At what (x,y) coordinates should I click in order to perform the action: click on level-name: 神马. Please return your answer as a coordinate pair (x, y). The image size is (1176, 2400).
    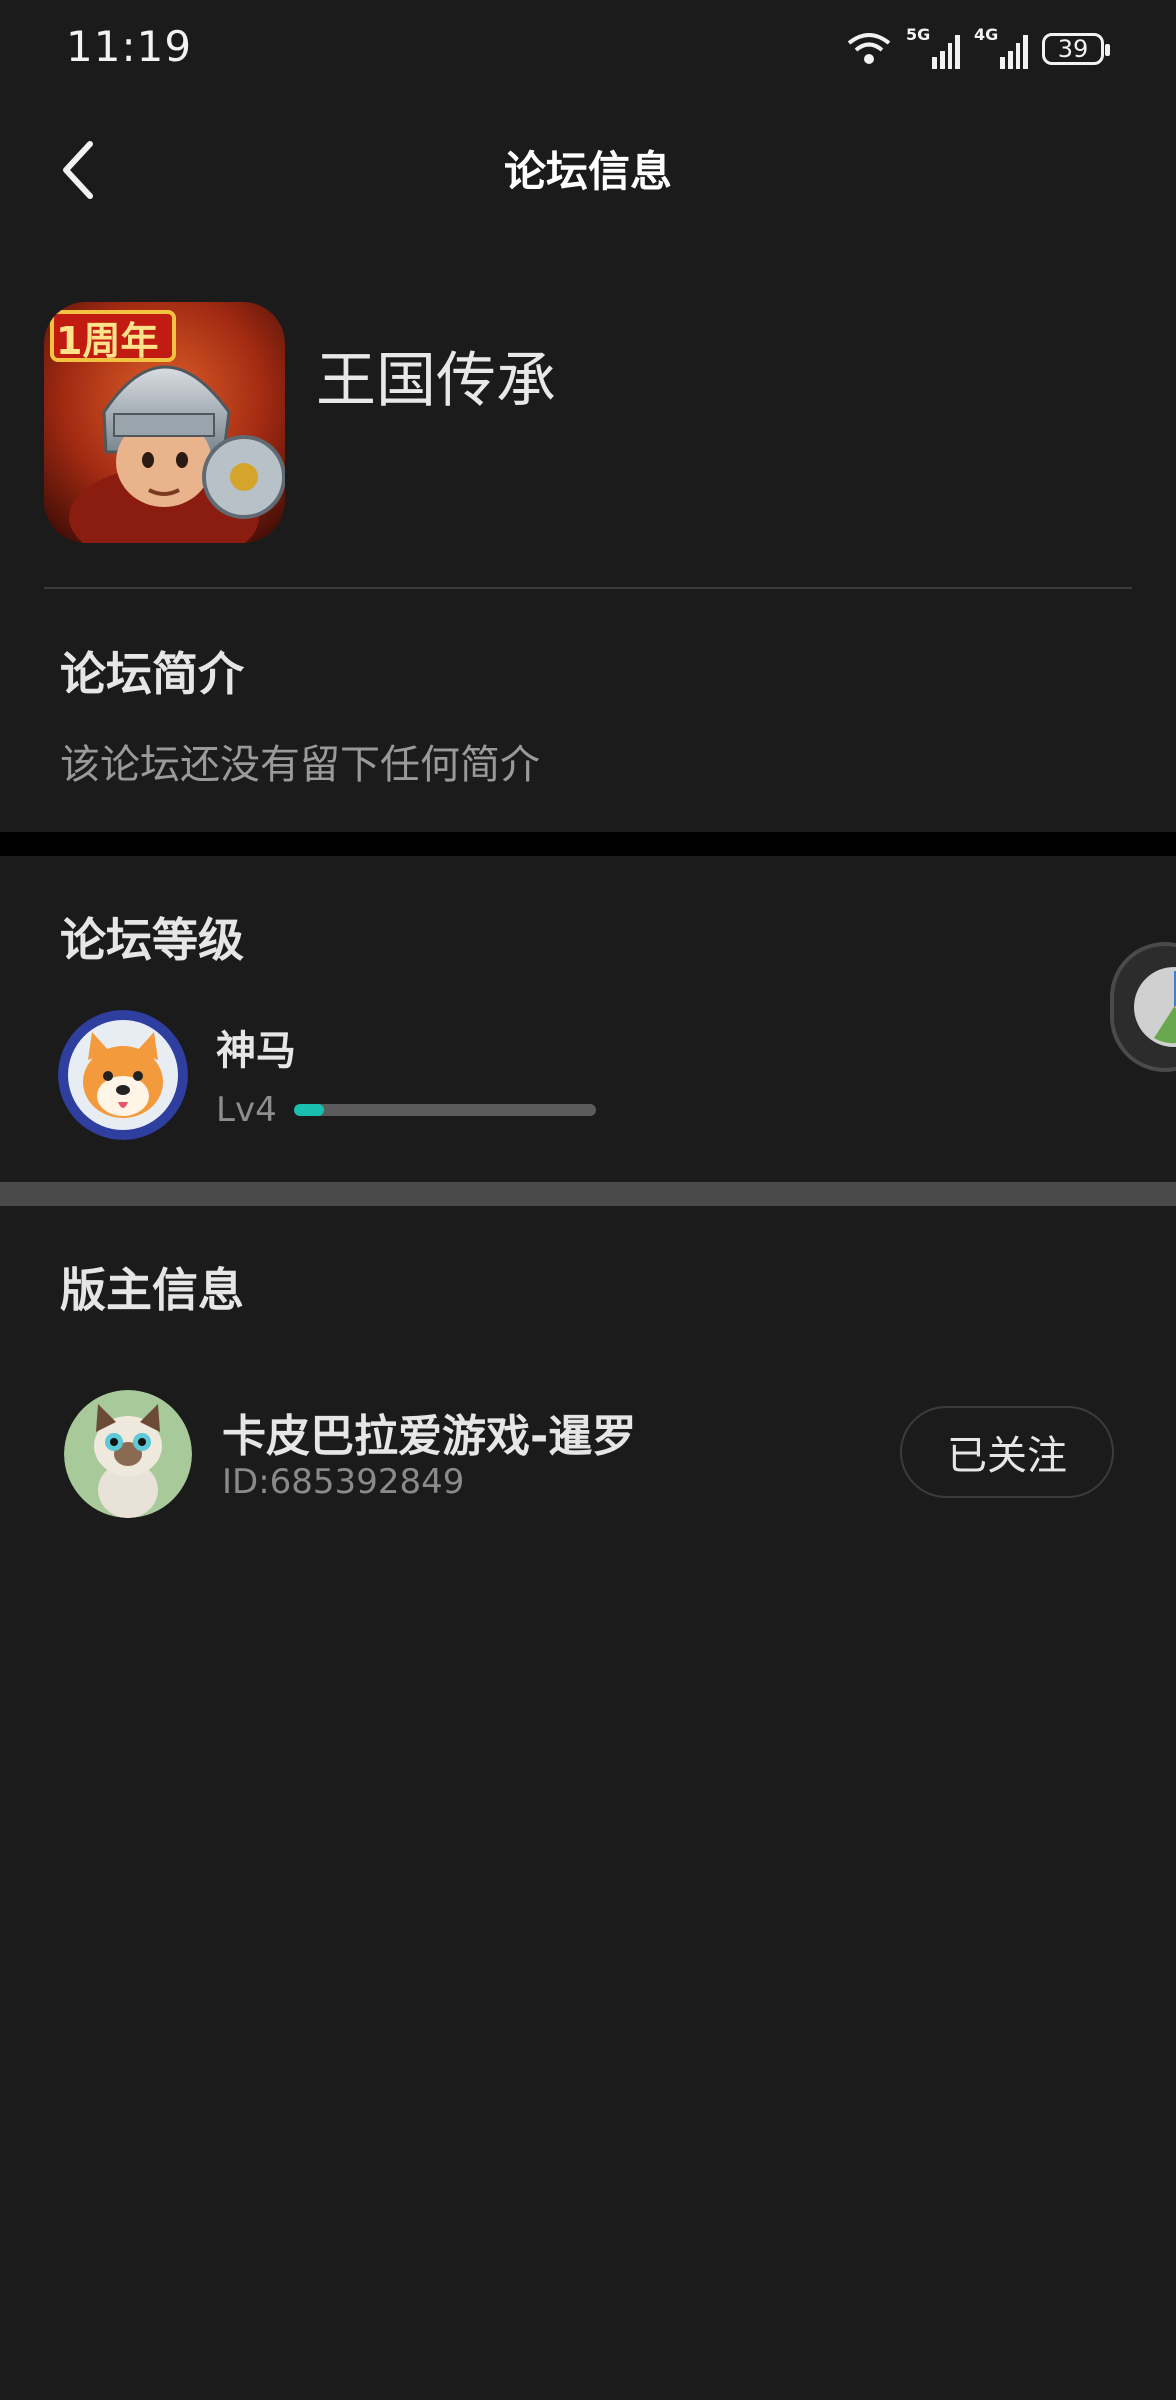
    Looking at the image, I should click on (256, 1051).